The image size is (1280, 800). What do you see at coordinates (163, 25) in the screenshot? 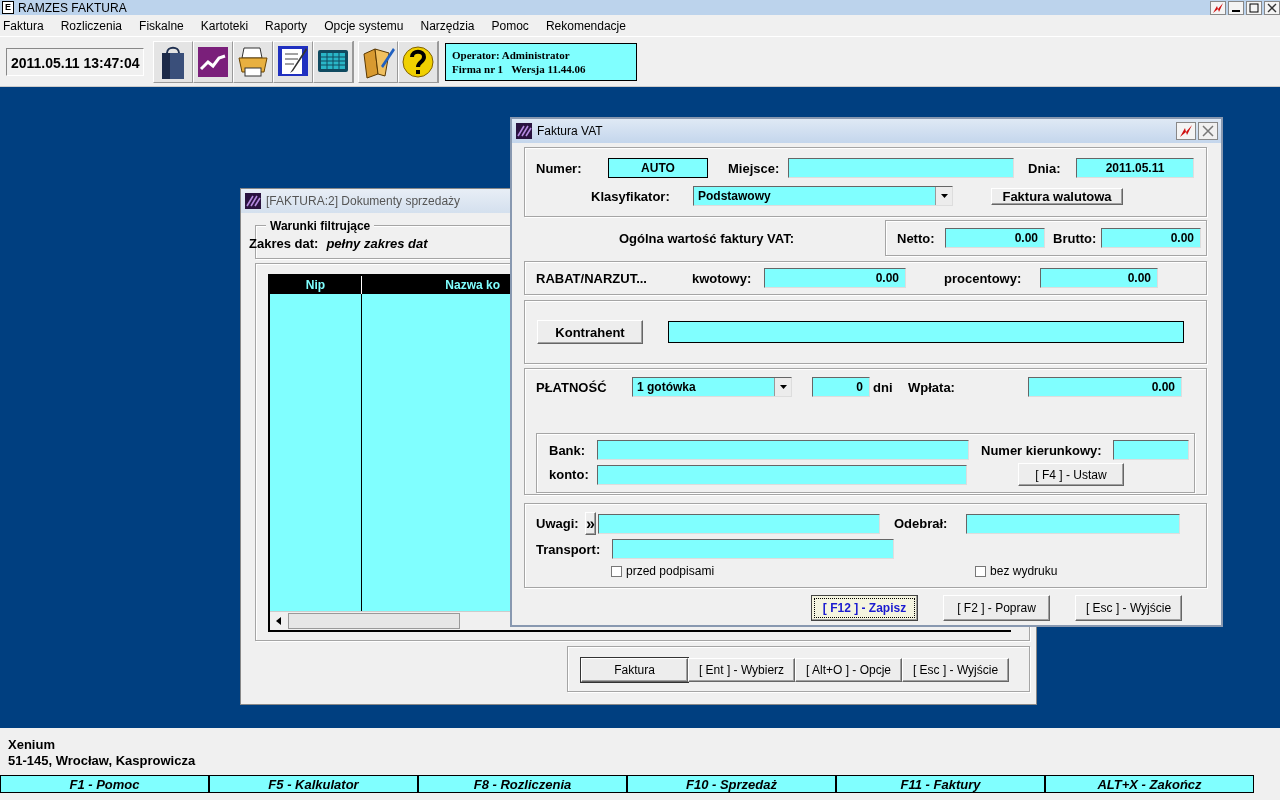
I see `menu-item: Fiskalne` at bounding box center [163, 25].